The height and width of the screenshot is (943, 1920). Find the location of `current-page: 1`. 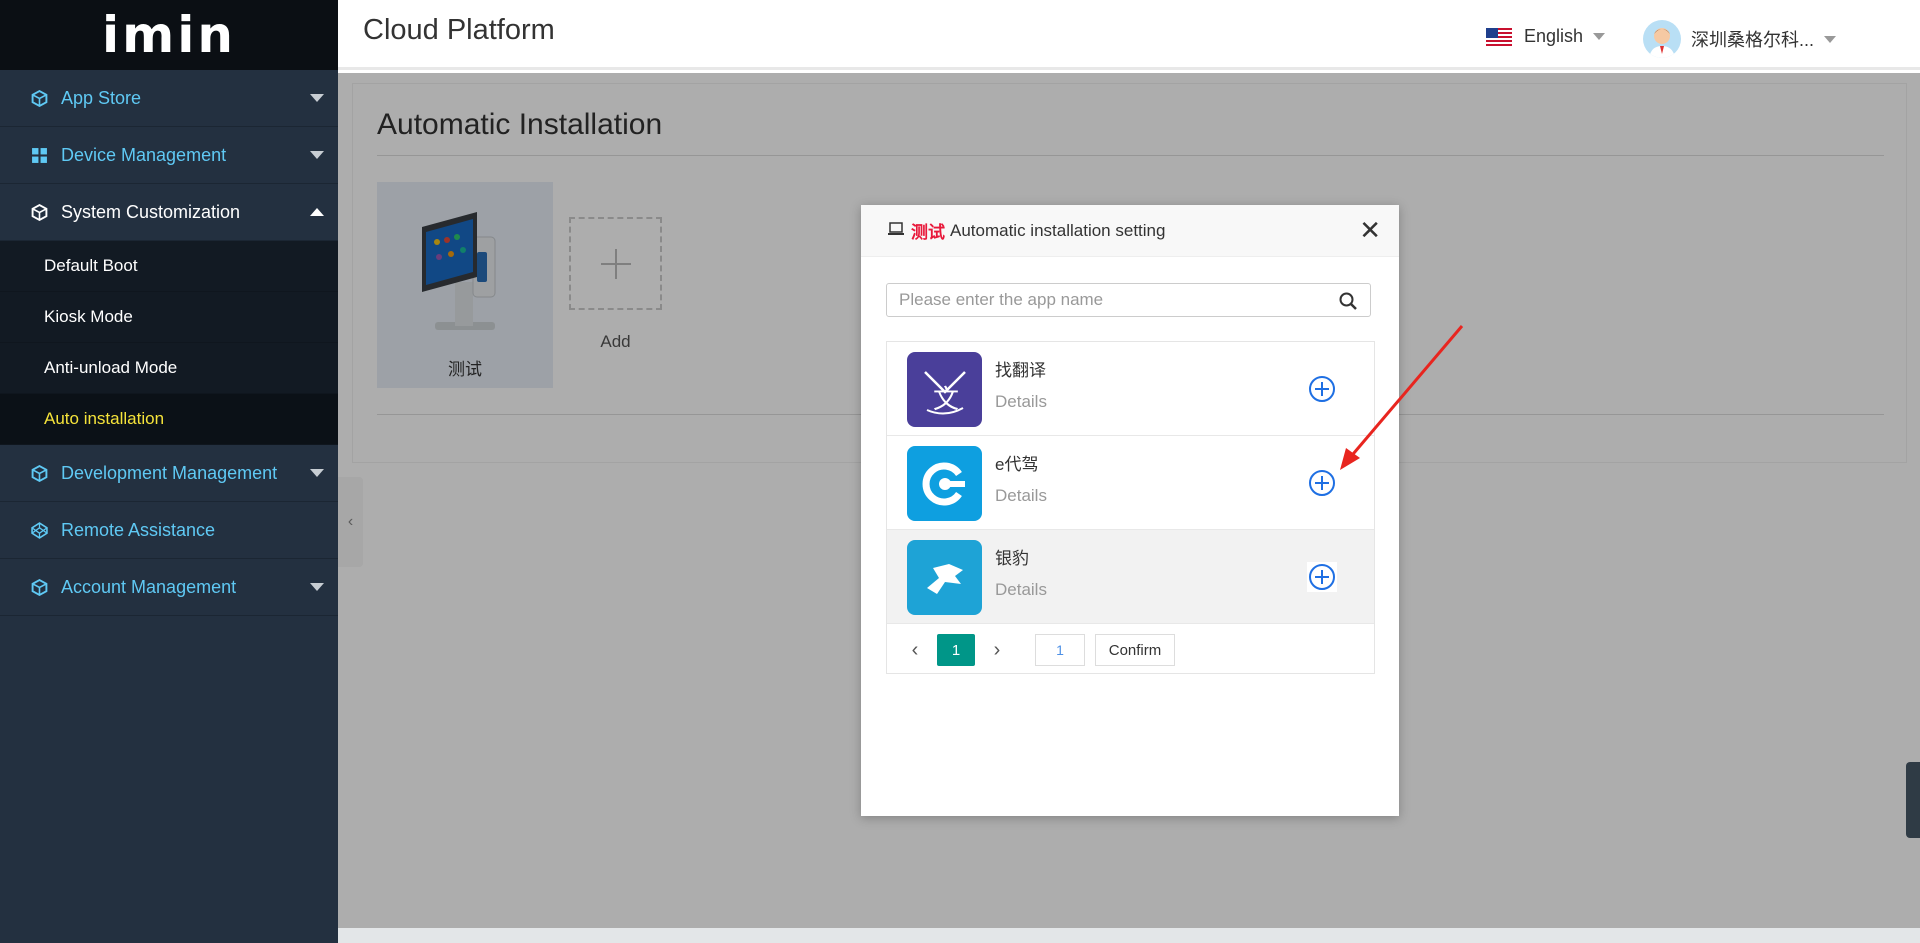

current-page: 1 is located at coordinates (956, 650).